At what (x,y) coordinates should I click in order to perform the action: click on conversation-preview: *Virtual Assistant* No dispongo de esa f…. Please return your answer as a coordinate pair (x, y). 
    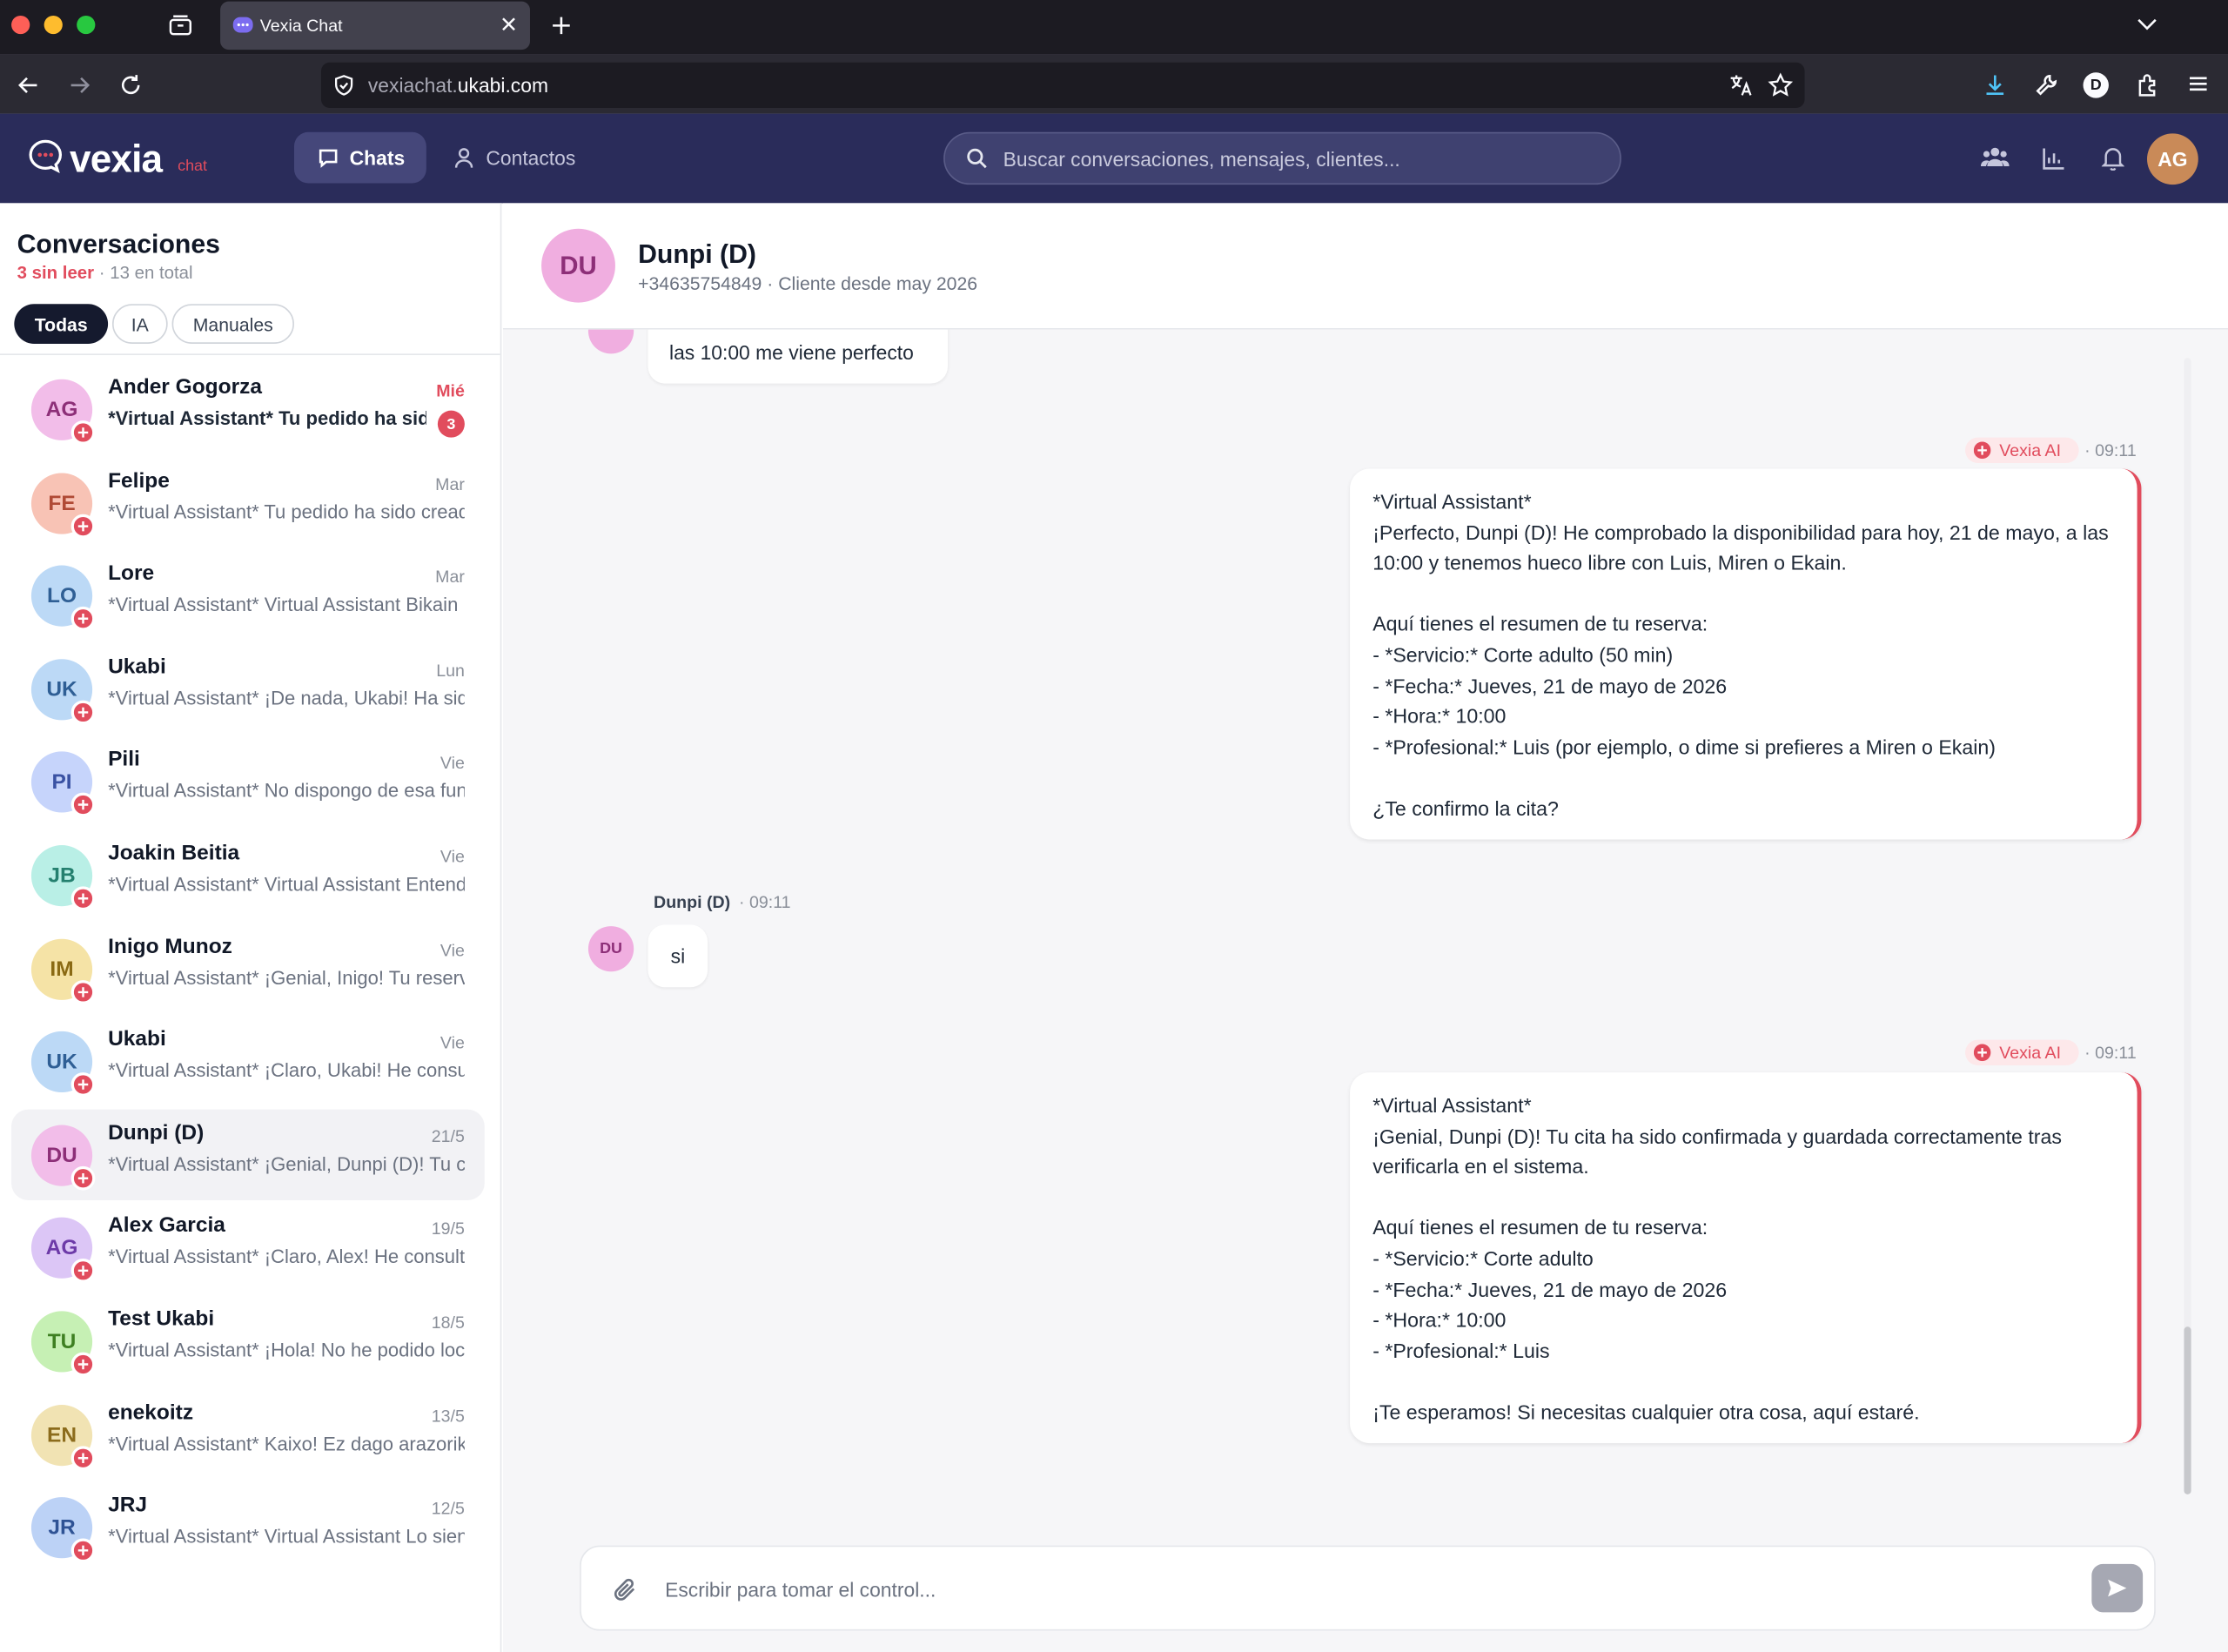
    Looking at the image, I should click on (287, 791).